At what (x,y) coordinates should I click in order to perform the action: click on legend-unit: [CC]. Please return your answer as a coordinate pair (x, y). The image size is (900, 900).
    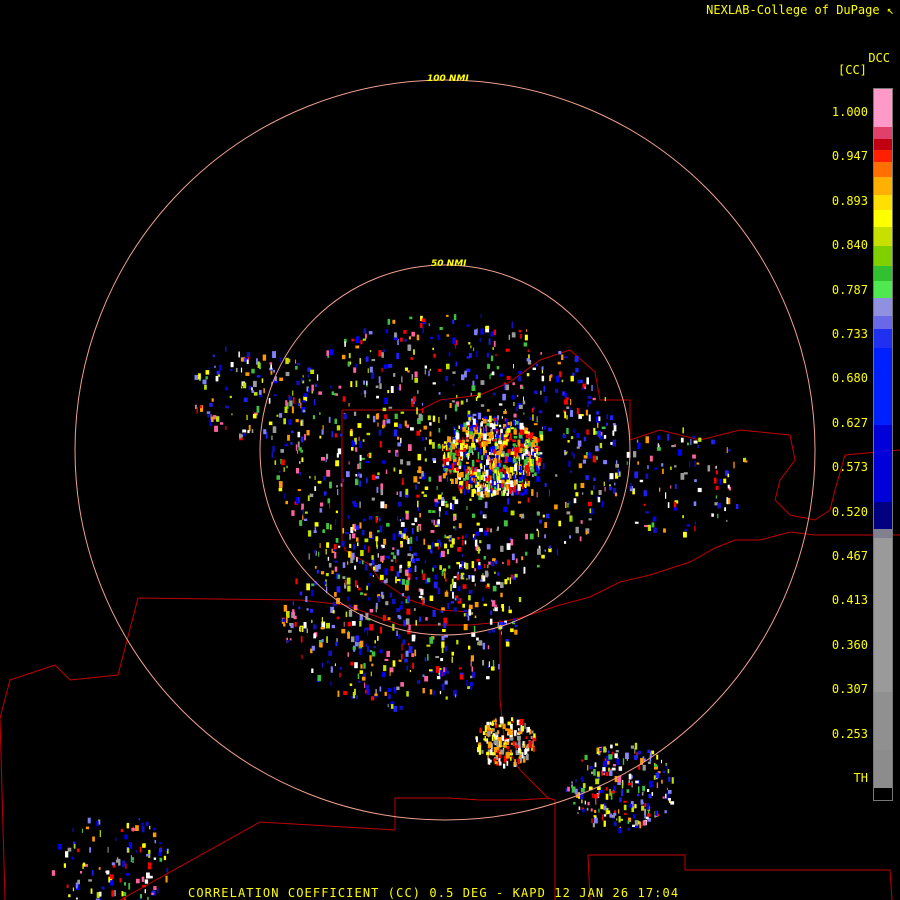
    Looking at the image, I should click on (852, 70).